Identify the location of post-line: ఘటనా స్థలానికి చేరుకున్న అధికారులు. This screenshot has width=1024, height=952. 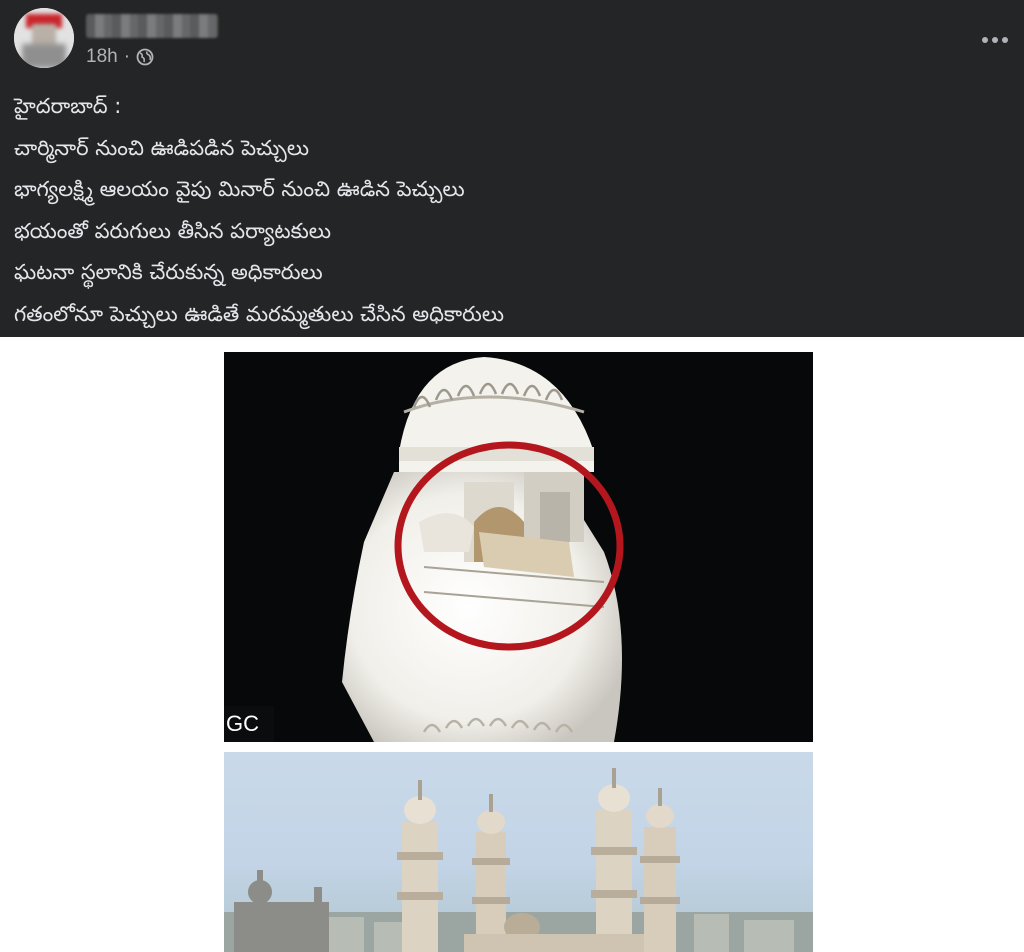
(168, 272).